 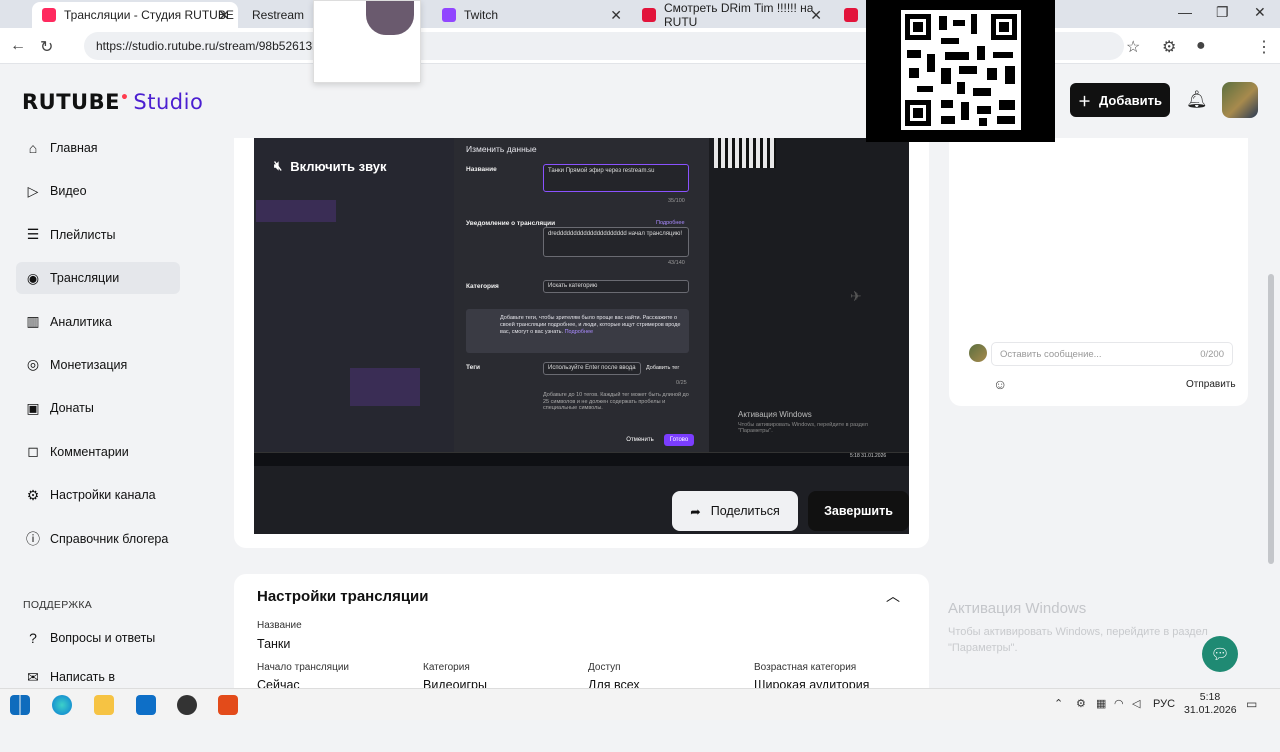 What do you see at coordinates (579, 332) in the screenshot?
I see `tip-more-link: Подробнее` at bounding box center [579, 332].